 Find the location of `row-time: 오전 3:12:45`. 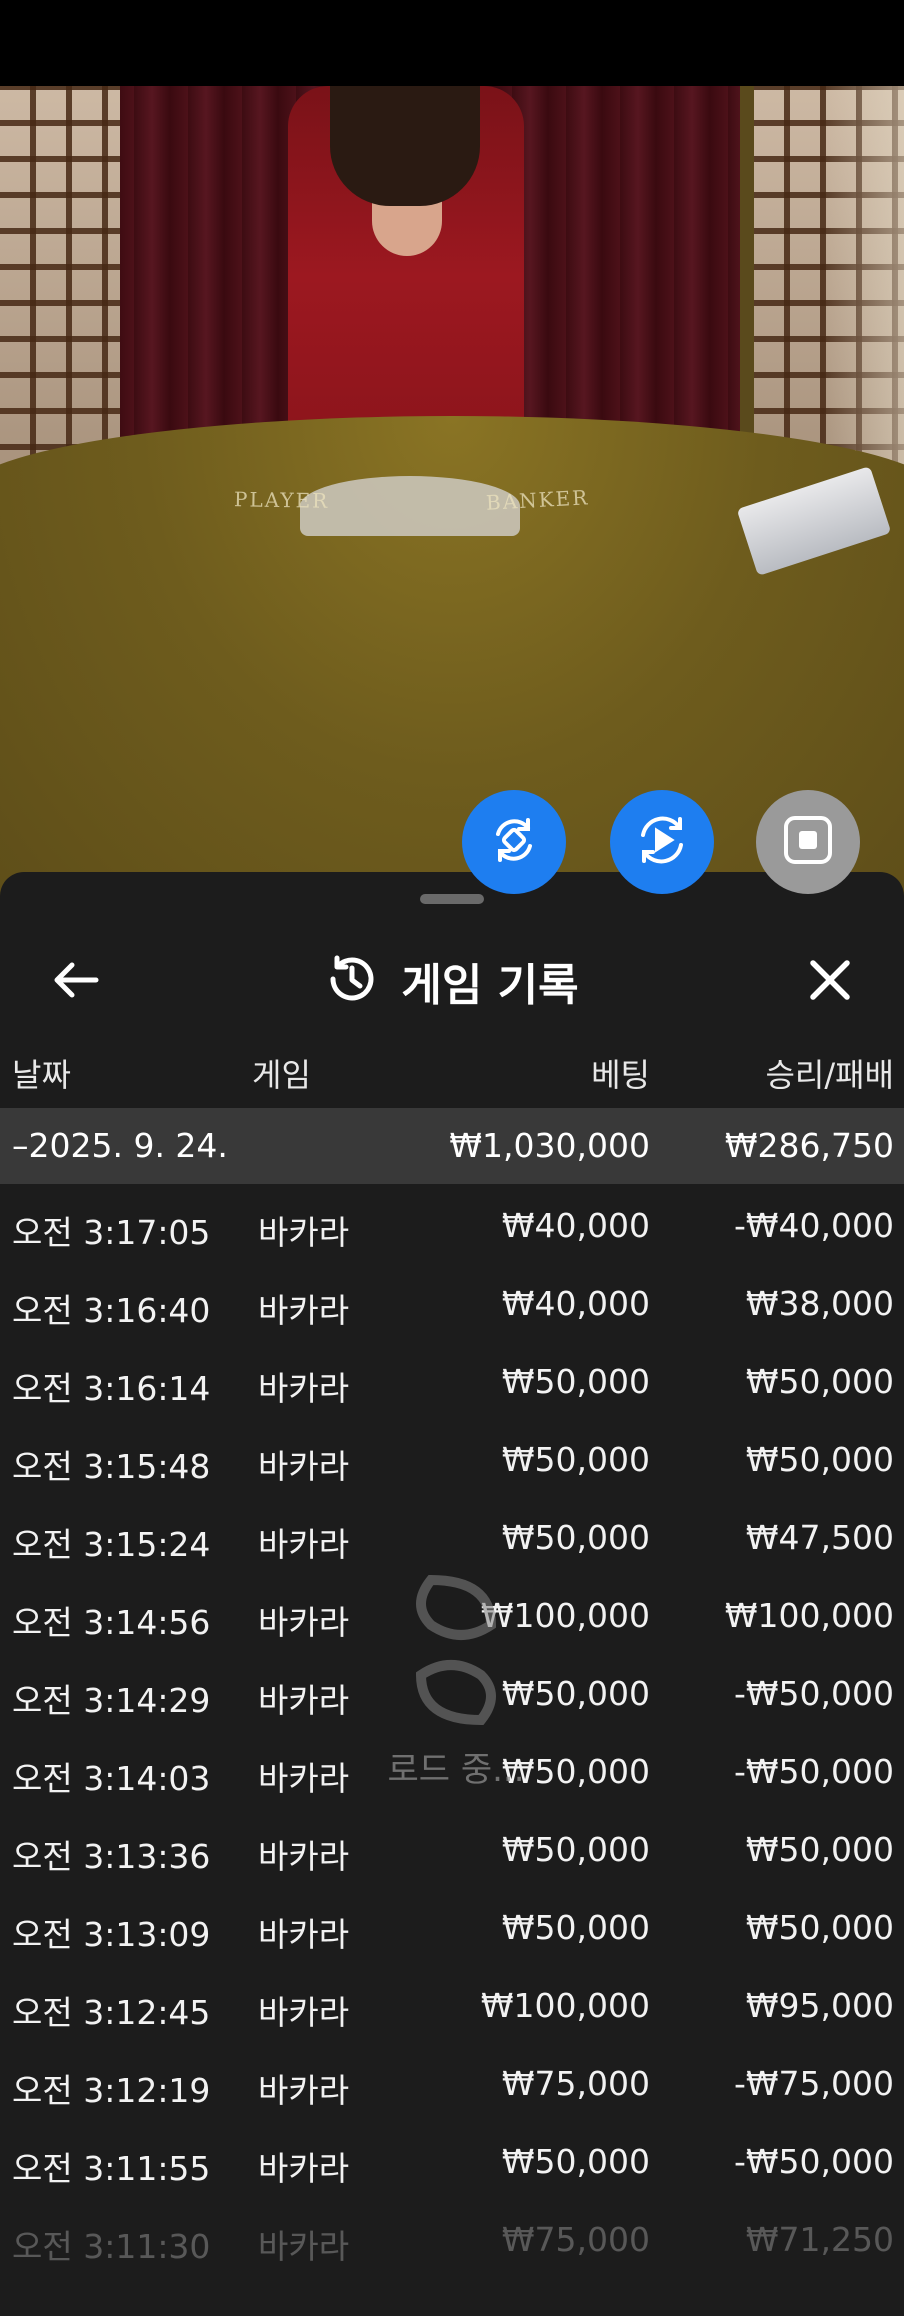

row-time: 오전 3:12:45 is located at coordinates (111, 2012).